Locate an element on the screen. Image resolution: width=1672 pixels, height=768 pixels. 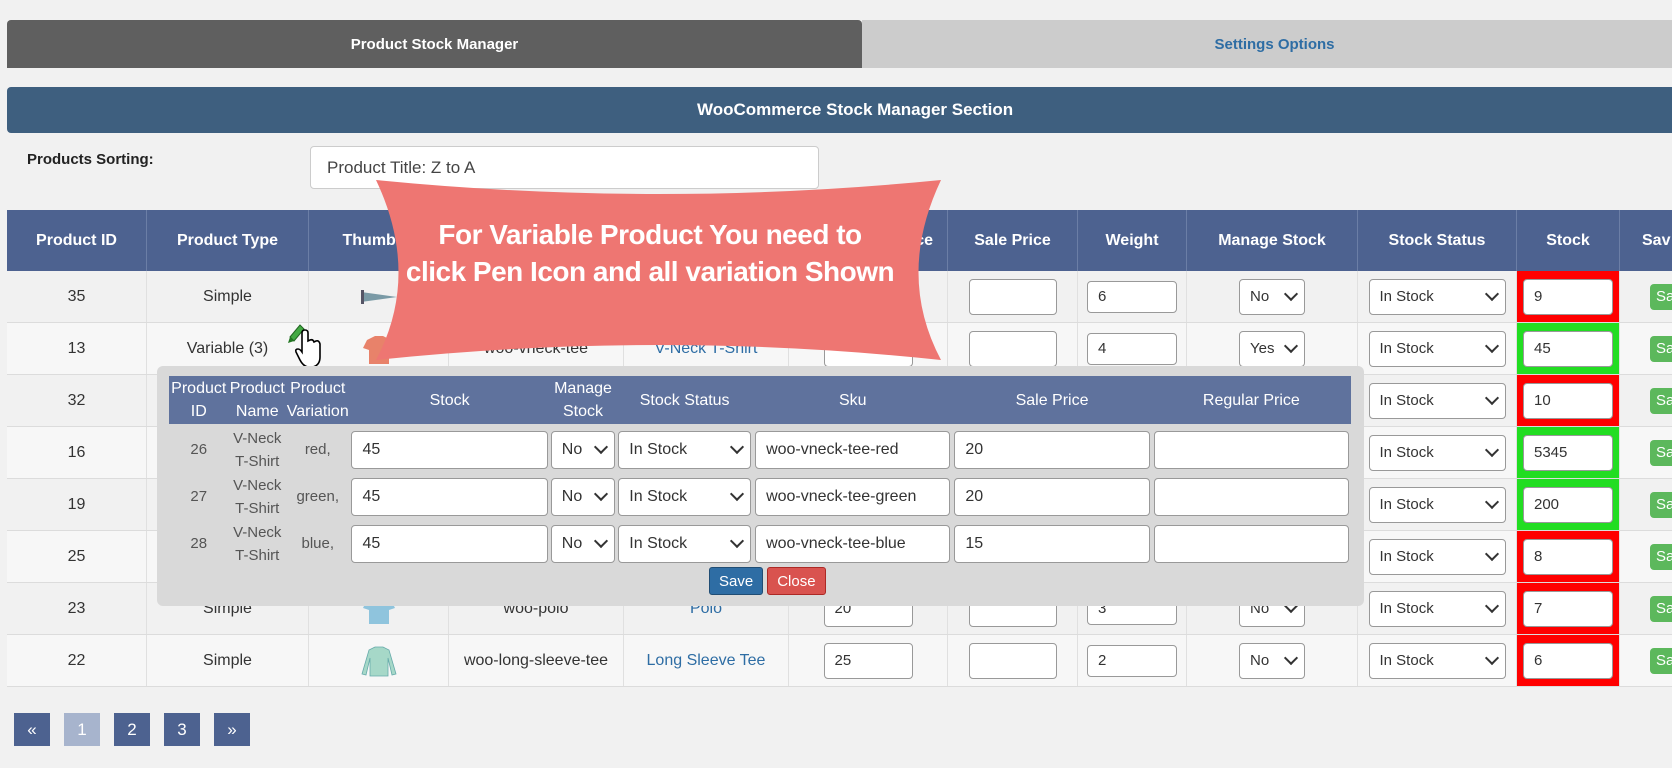
weight-input: 2 is located at coordinates (1132, 660).